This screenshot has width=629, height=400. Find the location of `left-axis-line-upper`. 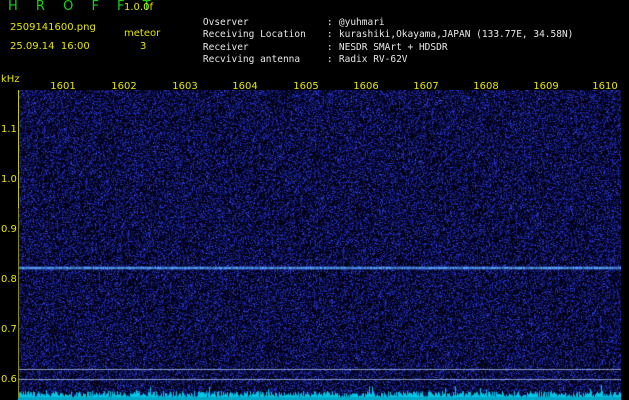

left-axis-line-upper is located at coordinates (18, 149).